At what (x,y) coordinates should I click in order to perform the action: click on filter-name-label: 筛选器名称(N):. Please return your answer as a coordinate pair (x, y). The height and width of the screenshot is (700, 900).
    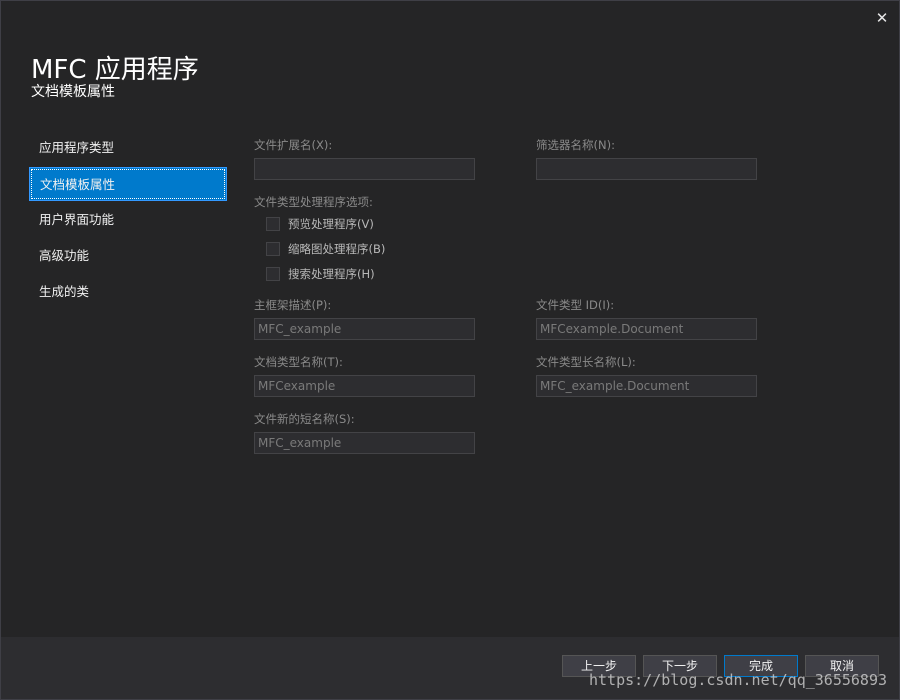
    Looking at the image, I should click on (575, 145).